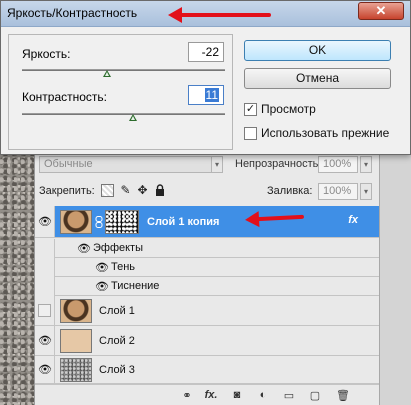 The height and width of the screenshot is (405, 411). I want to click on layer-name: Слой 1 копия, so click(183, 222).